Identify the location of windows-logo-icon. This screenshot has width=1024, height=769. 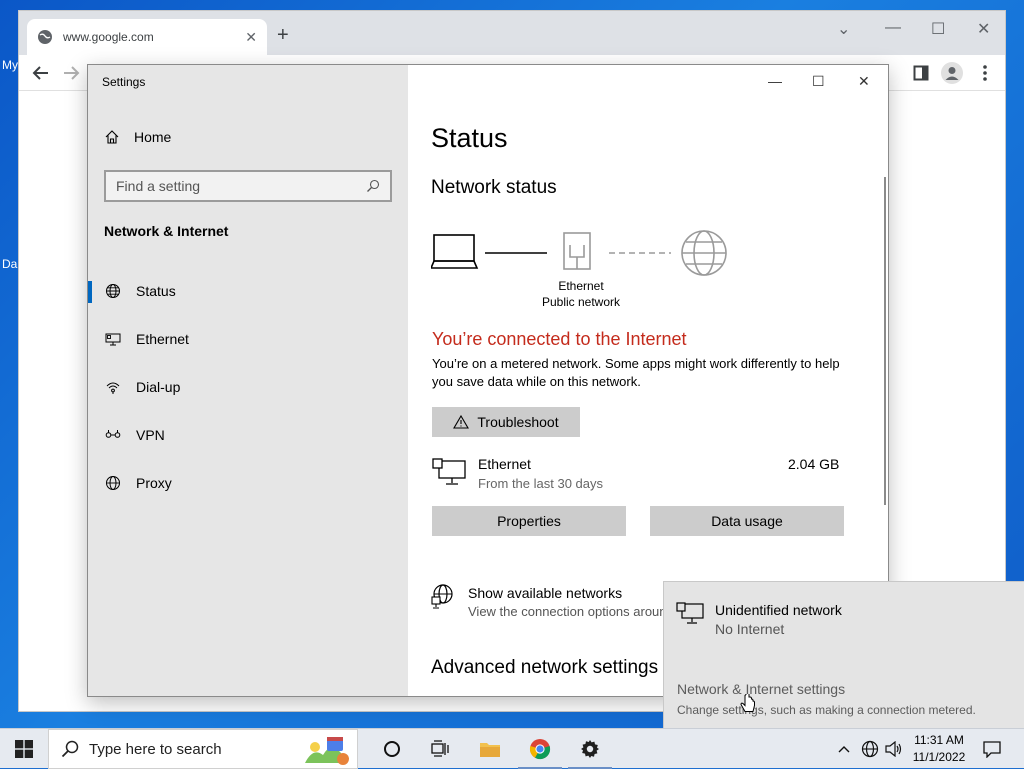
(24, 749).